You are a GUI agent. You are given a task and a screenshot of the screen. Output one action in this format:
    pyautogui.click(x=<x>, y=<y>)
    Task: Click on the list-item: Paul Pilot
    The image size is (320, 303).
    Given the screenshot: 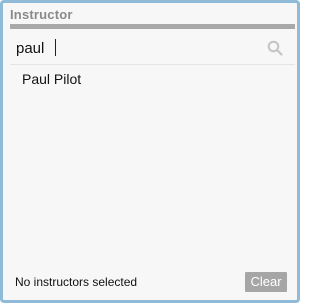 What is the action you would take?
    pyautogui.click(x=51, y=79)
    